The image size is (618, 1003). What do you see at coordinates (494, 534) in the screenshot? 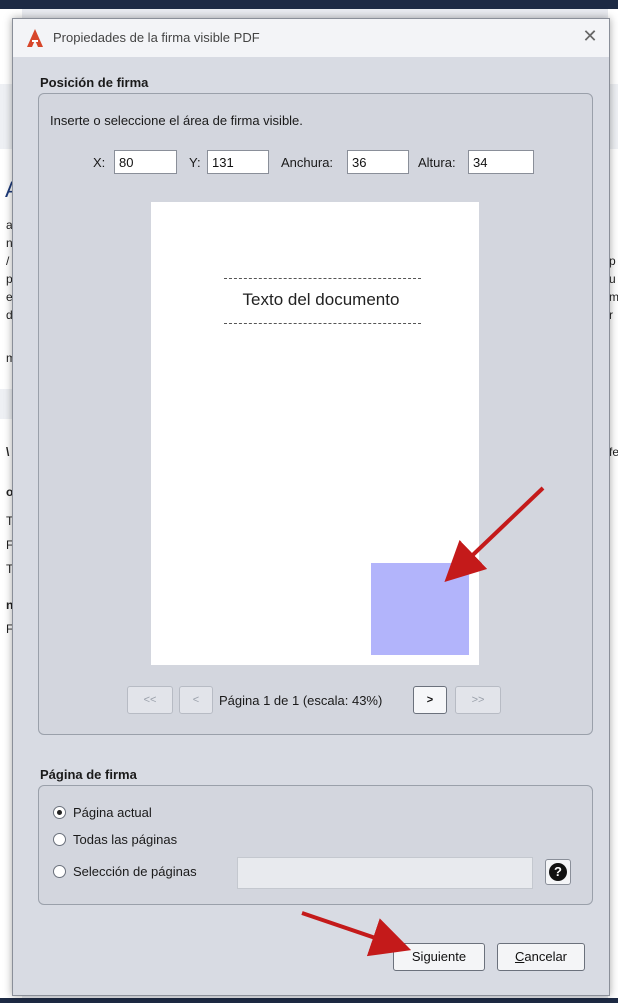
I see `arrow-to-signature-area` at bounding box center [494, 534].